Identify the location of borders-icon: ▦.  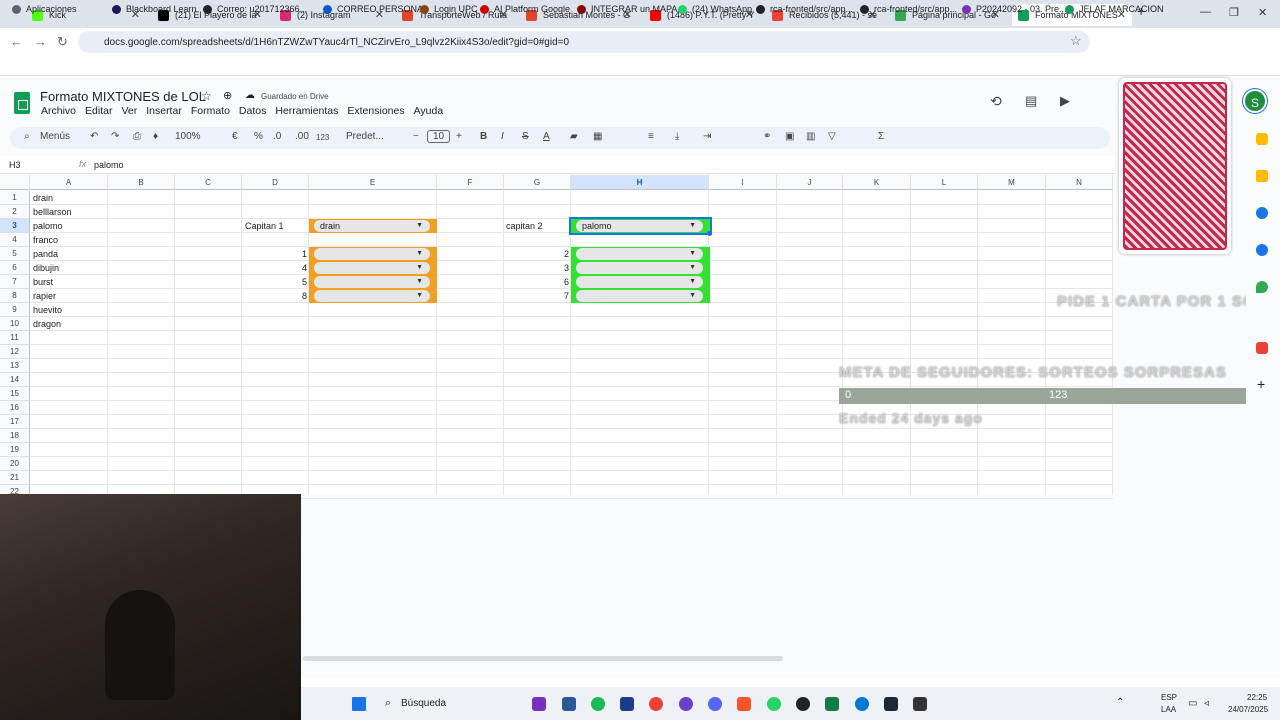
(597, 136).